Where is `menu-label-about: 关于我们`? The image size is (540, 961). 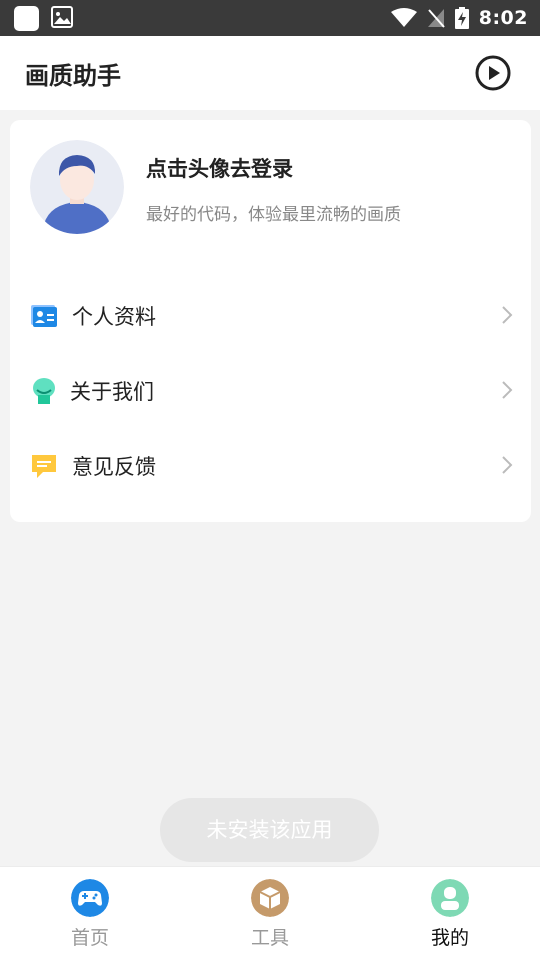
menu-label-about: 关于我们 is located at coordinates (112, 392).